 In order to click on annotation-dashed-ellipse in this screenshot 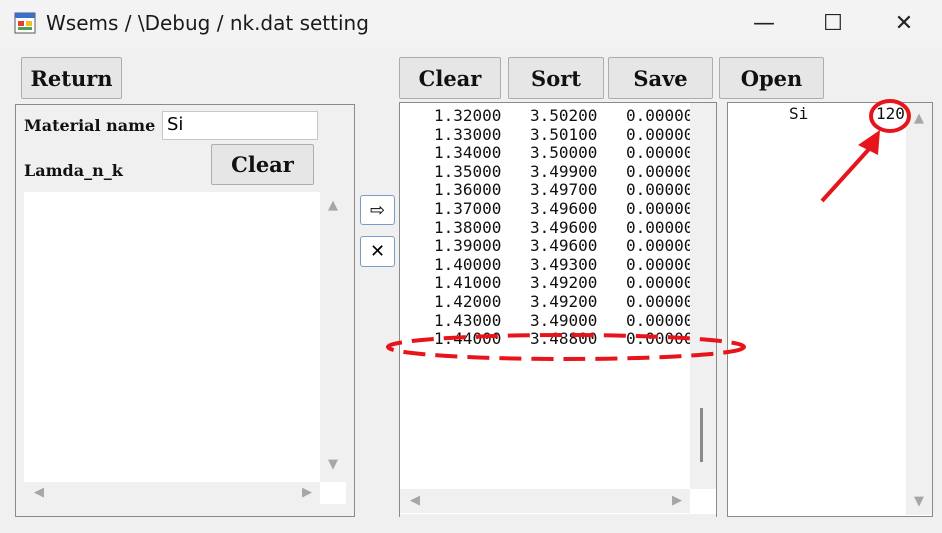, I will do `click(566, 347)`.